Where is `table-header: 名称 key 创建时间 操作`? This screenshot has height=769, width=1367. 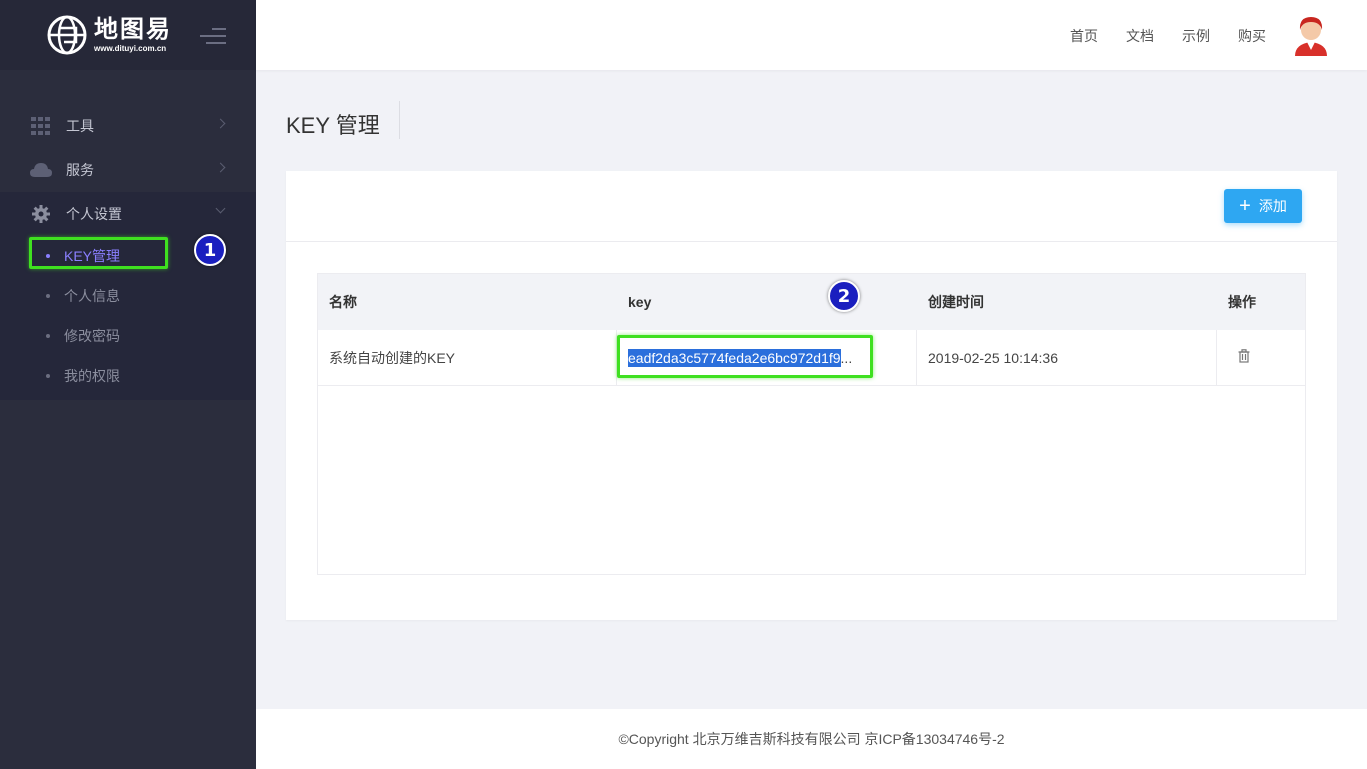 table-header: 名称 key 创建时间 操作 is located at coordinates (811, 302).